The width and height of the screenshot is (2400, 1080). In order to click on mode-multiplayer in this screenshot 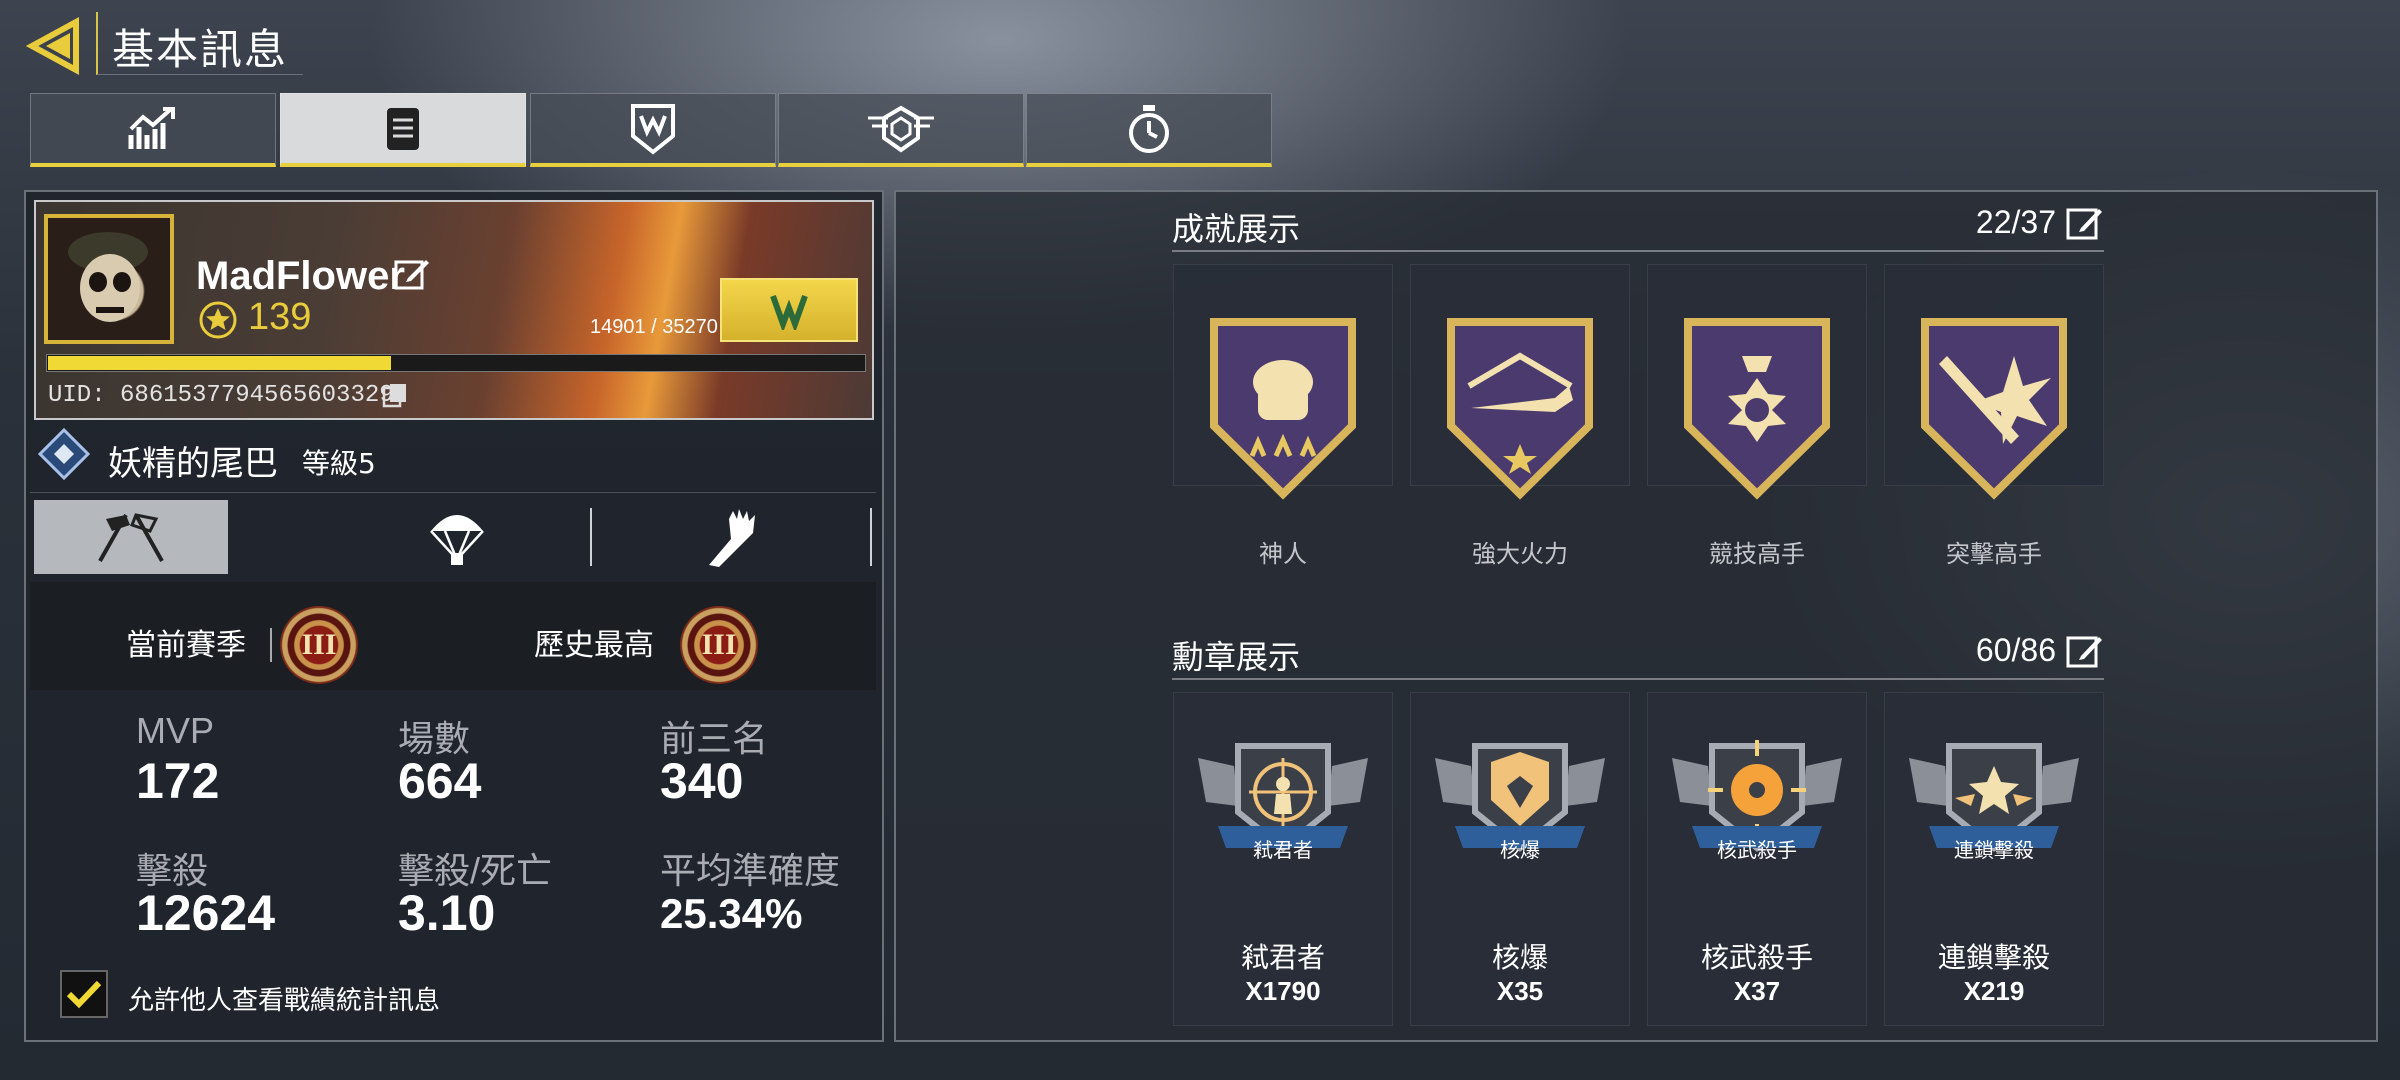, I will do `click(131, 537)`.